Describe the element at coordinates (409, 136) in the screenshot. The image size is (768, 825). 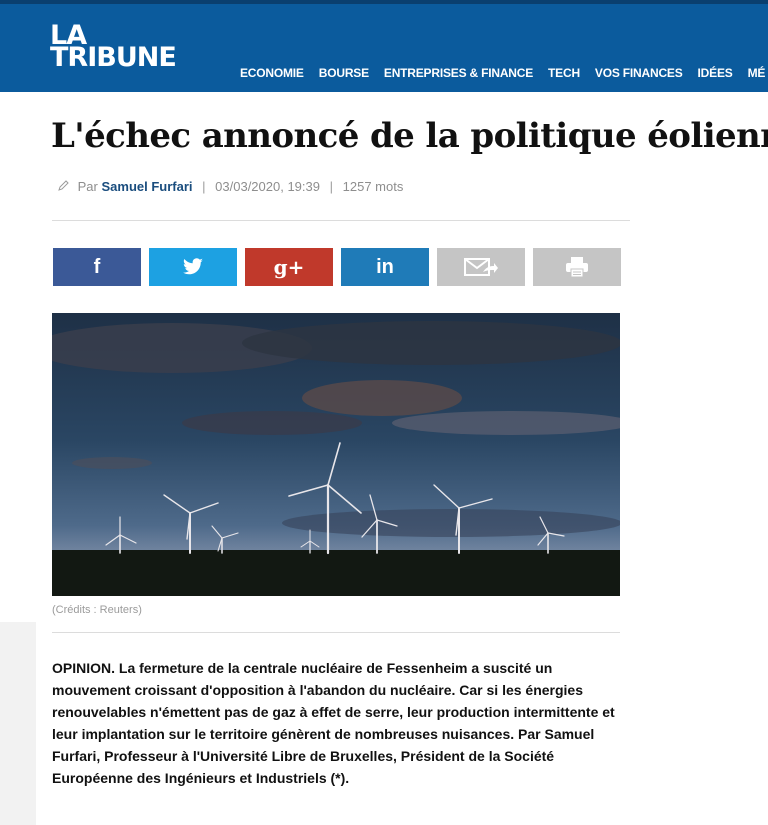
I see `article-title: L'échec annoncé de la politique éolienne` at that location.